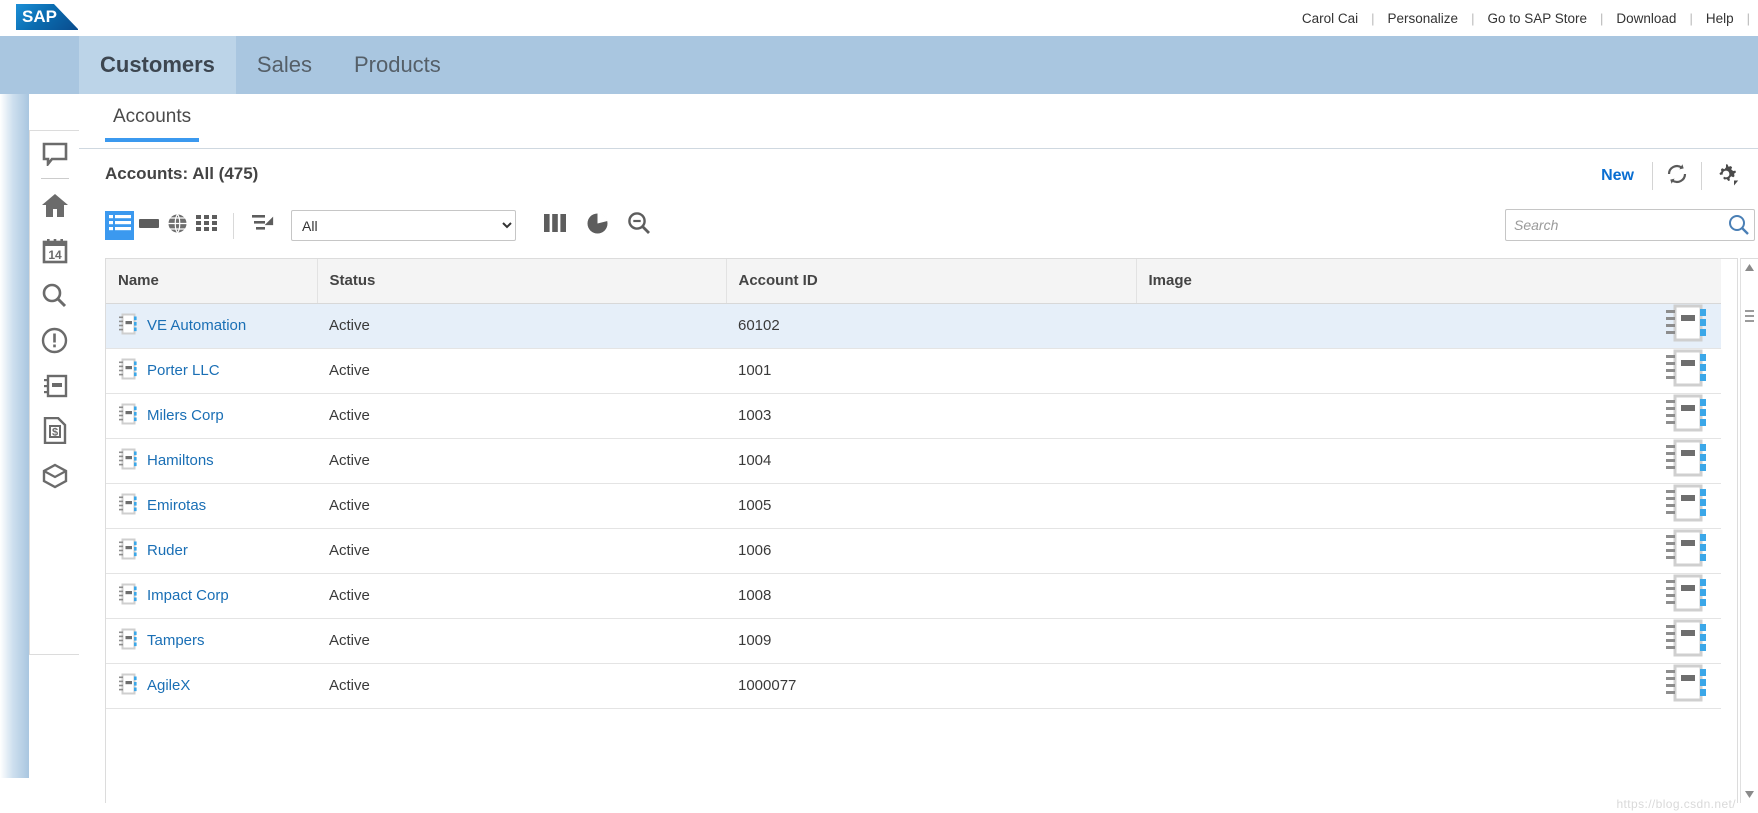  Describe the element at coordinates (1614, 225) in the screenshot. I see `search-input` at that location.